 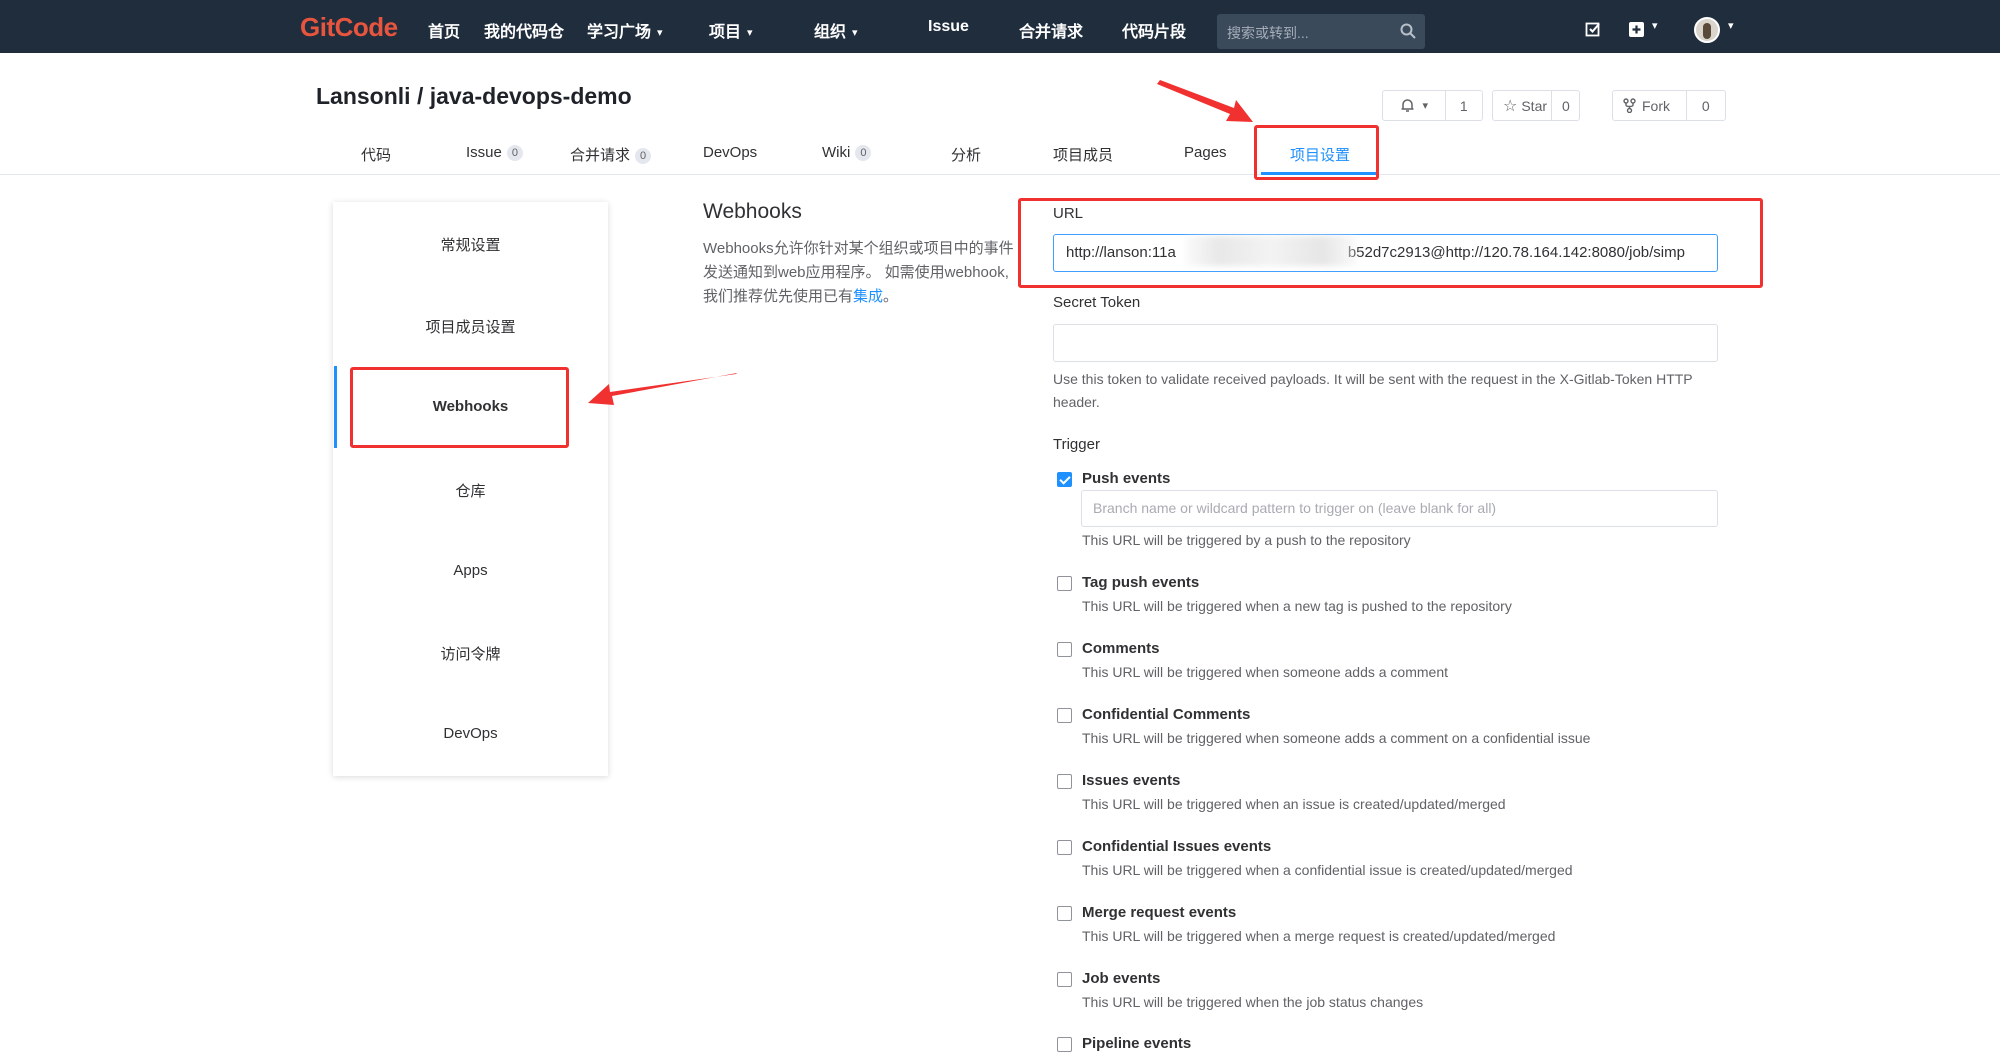 What do you see at coordinates (920, 242) in the screenshot?
I see `annotation-arrows` at bounding box center [920, 242].